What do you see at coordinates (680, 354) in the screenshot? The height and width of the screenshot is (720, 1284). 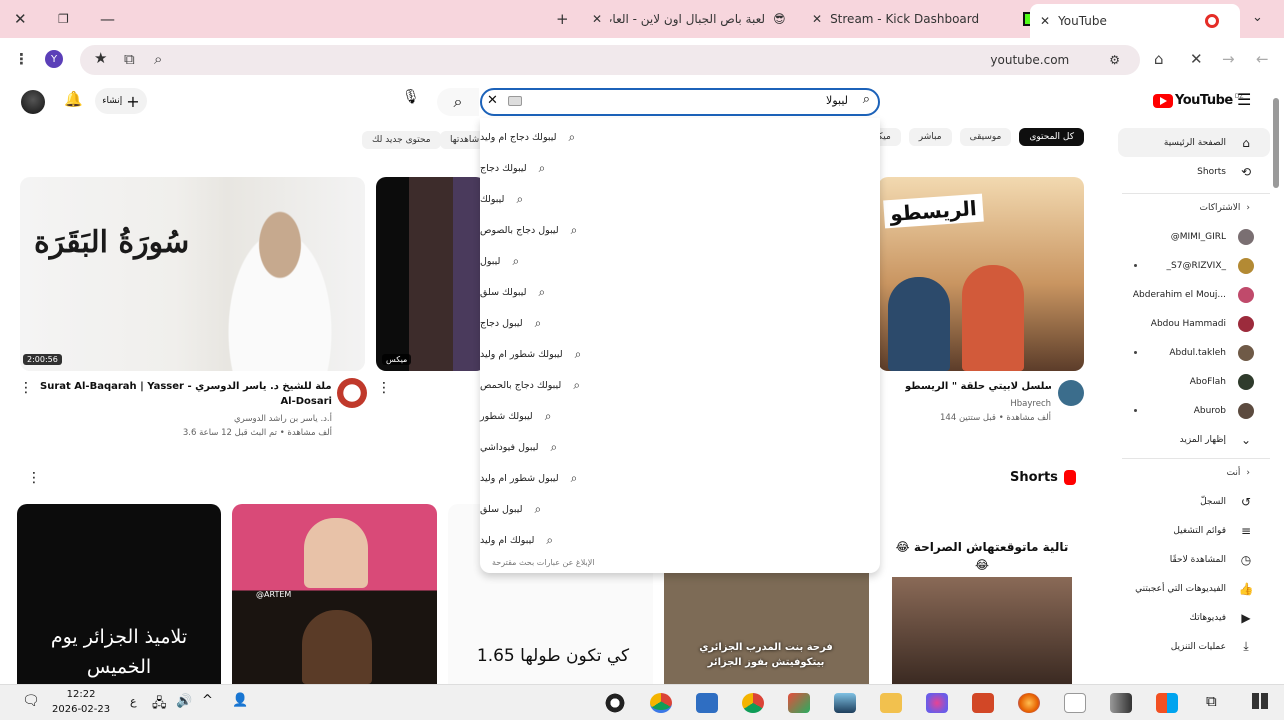 I see `search-suggestion-item: ⌕ ليبولك شطور ام وليد` at bounding box center [680, 354].